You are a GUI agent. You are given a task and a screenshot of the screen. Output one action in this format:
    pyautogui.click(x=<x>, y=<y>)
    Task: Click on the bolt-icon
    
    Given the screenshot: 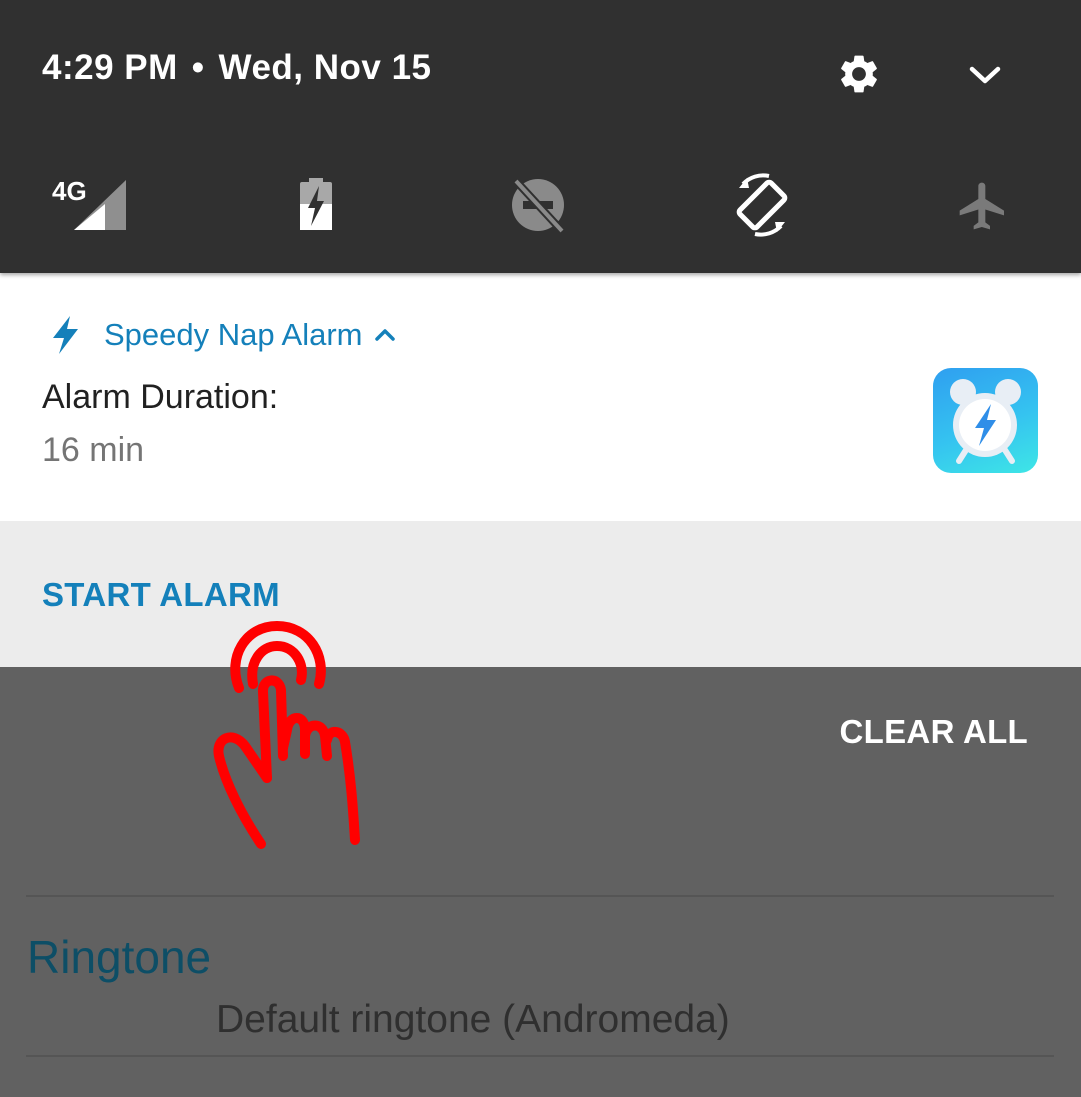 What is the action you would take?
    pyautogui.click(x=65, y=335)
    